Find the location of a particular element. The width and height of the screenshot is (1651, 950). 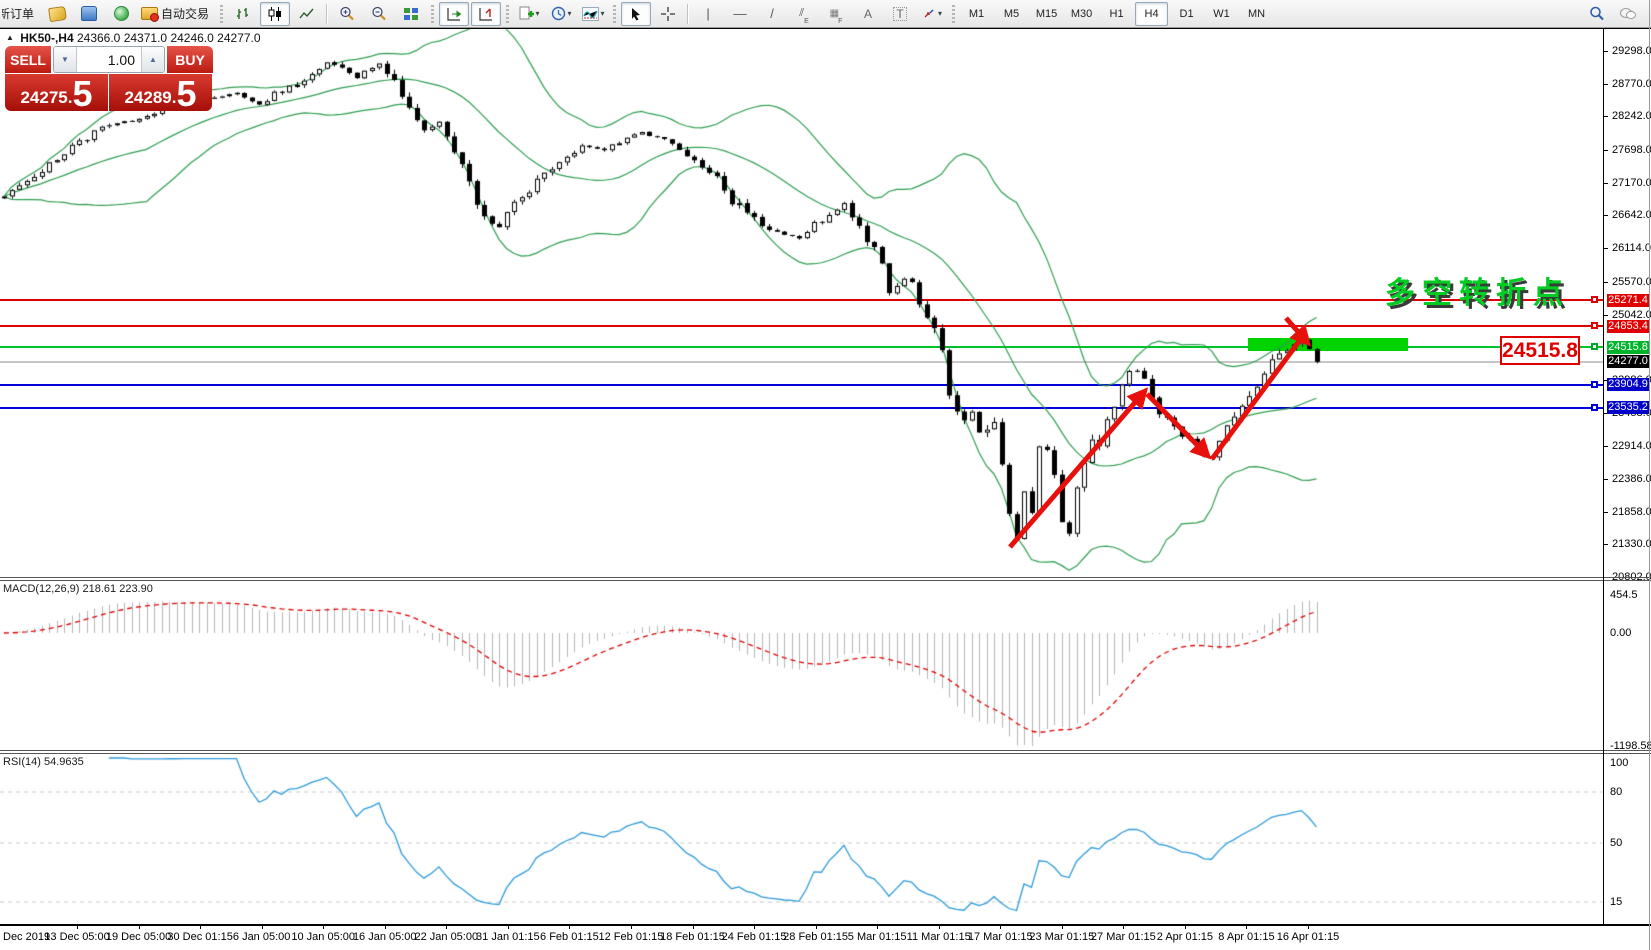

volume-increase-button: ▲ is located at coordinates (152, 59).